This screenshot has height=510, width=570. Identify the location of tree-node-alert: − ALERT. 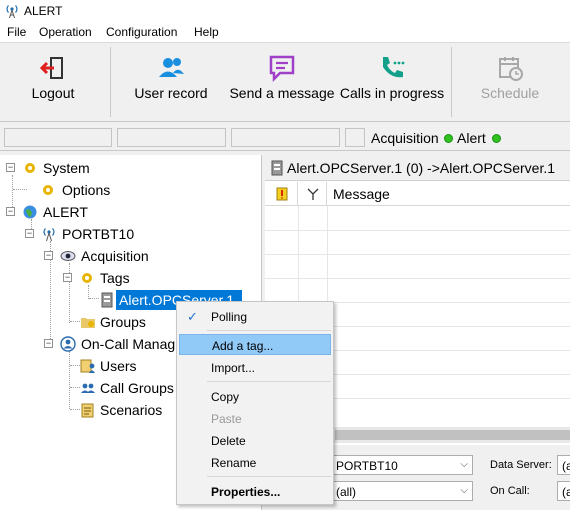
(66, 212).